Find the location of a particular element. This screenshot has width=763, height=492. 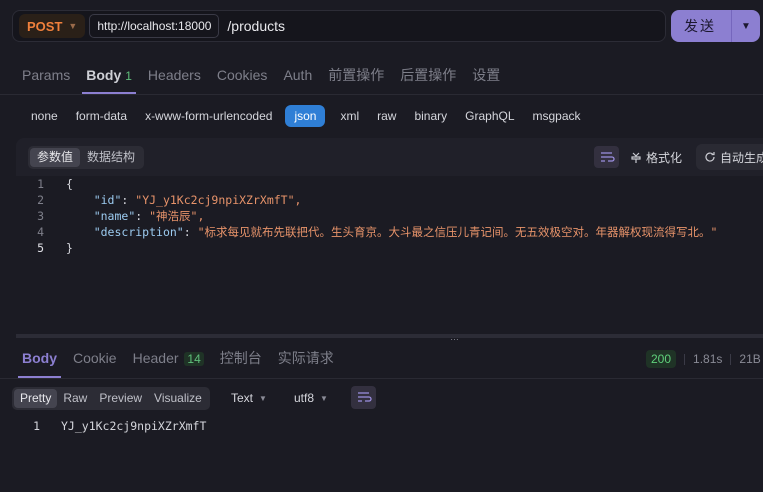

send-button: 发送 ▼ is located at coordinates (715, 26).